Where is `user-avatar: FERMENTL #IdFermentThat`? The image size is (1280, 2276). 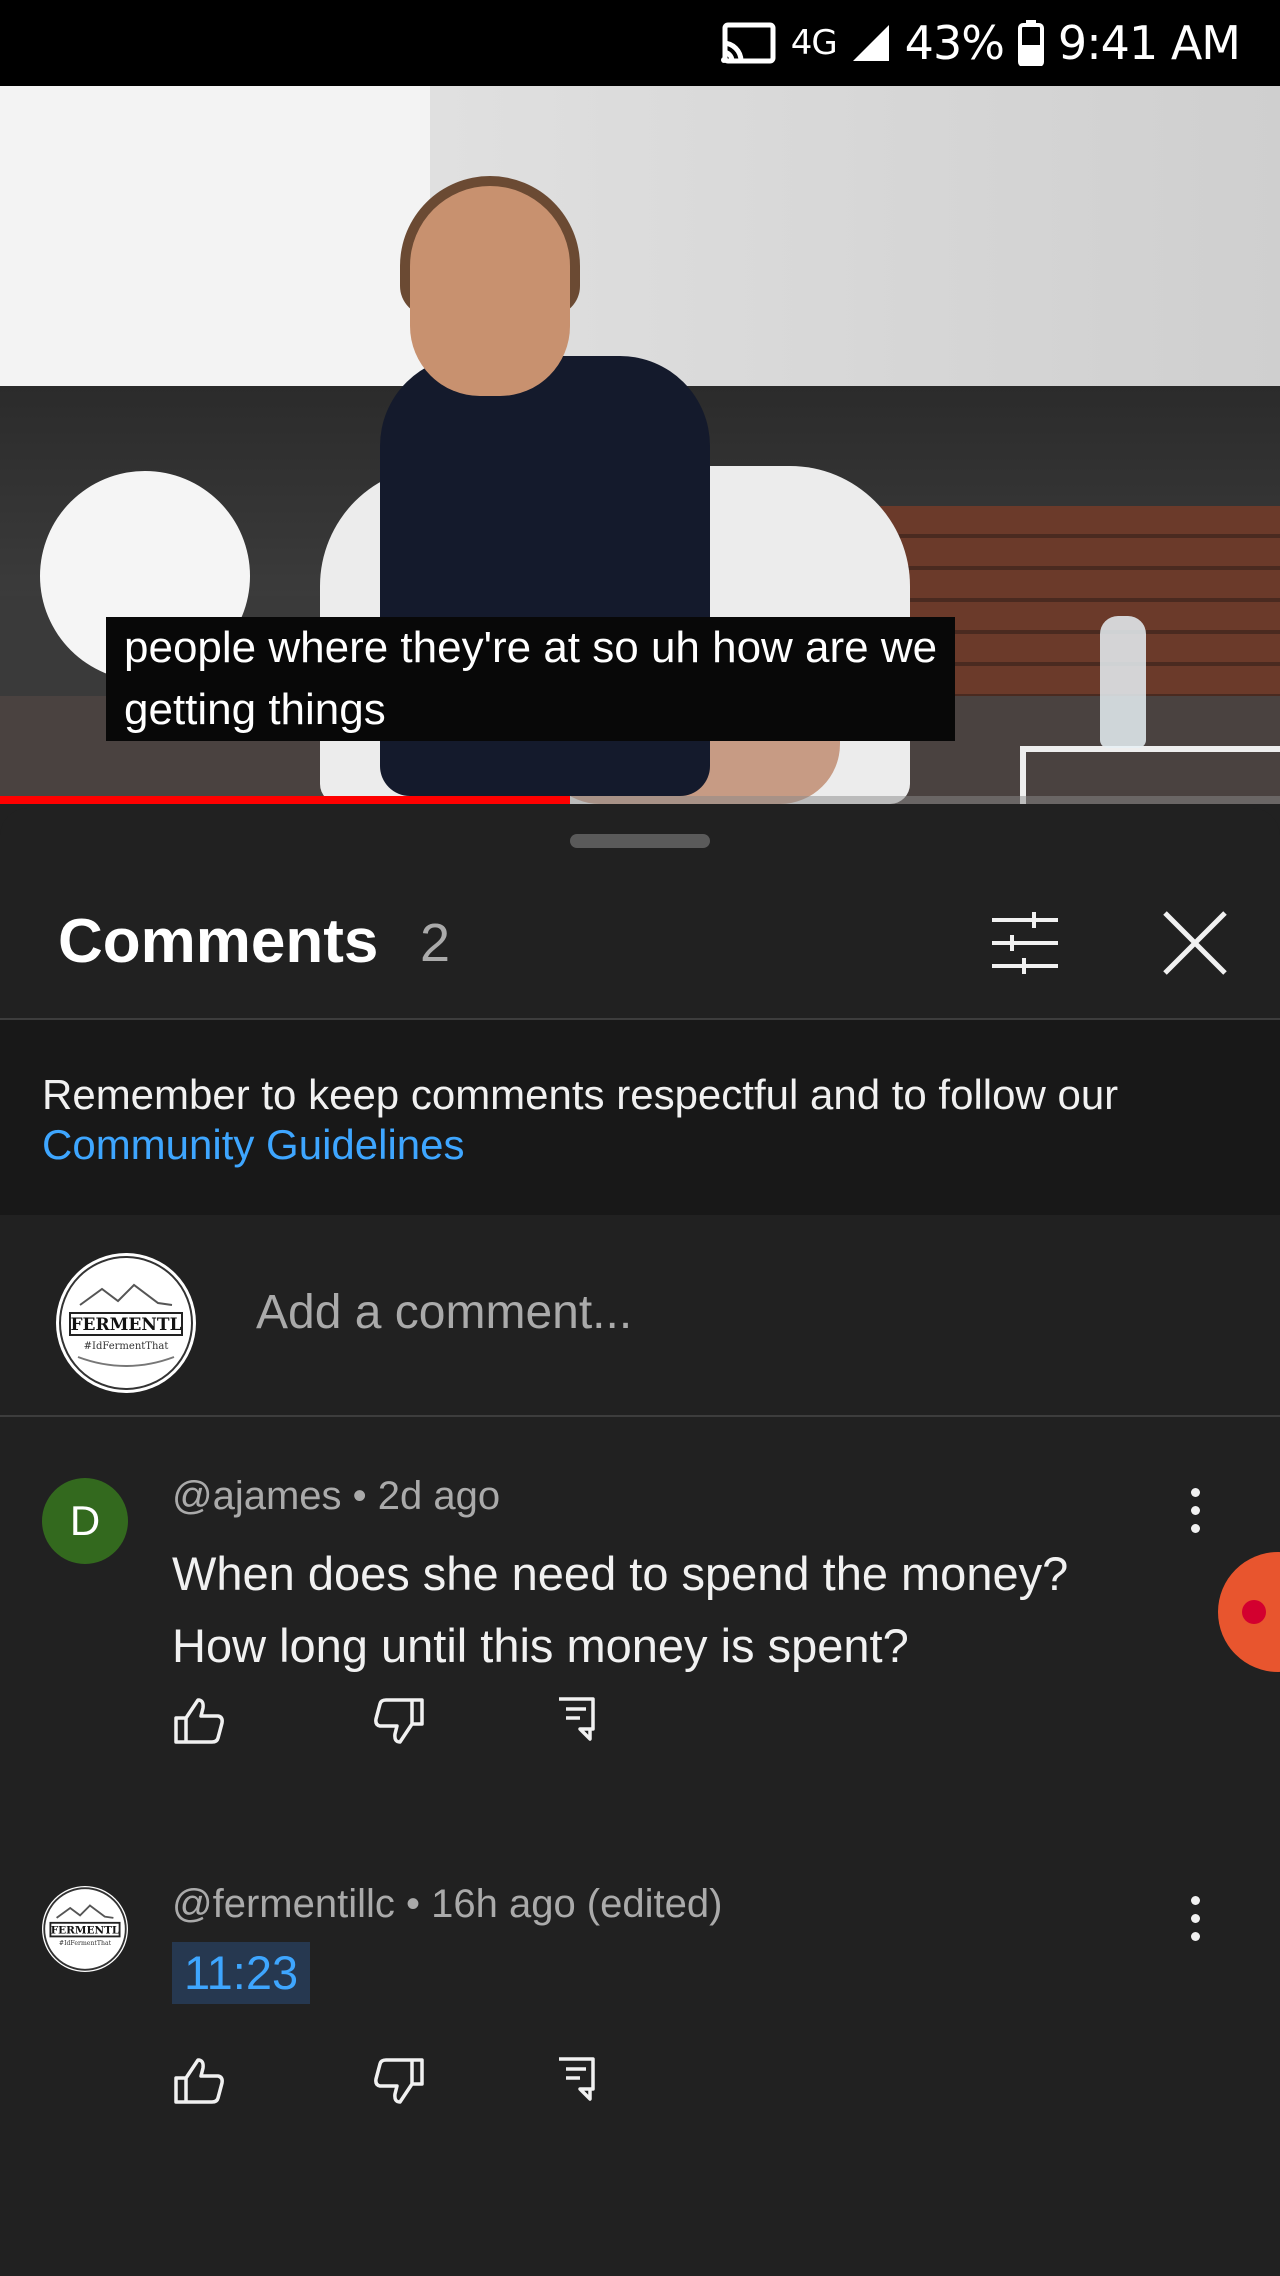
user-avatar: FERMENTL #IdFermentThat is located at coordinates (126, 1323).